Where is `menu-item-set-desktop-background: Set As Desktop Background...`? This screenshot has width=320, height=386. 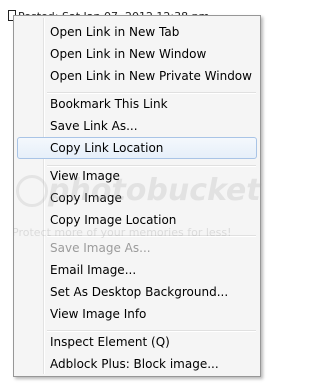
menu-item-set-desktop-background: Set As Desktop Background... is located at coordinates (137, 292).